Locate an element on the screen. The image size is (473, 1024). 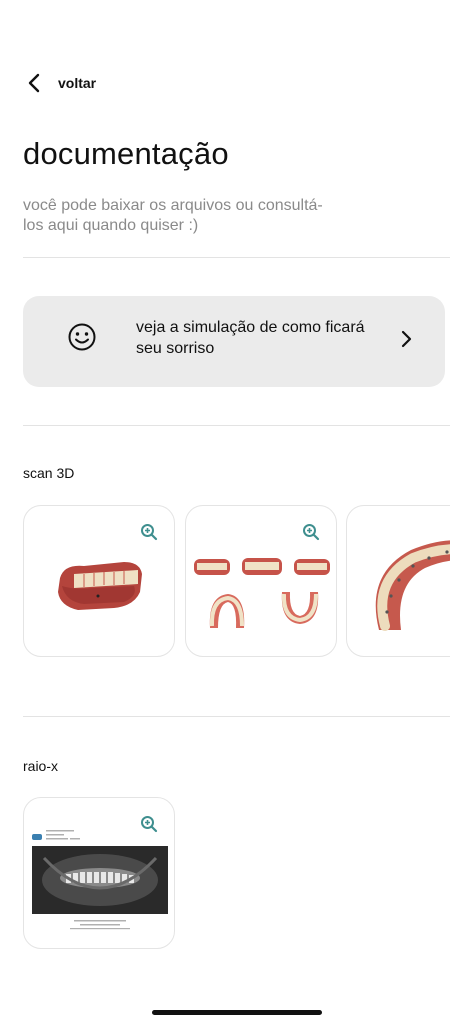
panoramic-xray-image is located at coordinates (100, 880).